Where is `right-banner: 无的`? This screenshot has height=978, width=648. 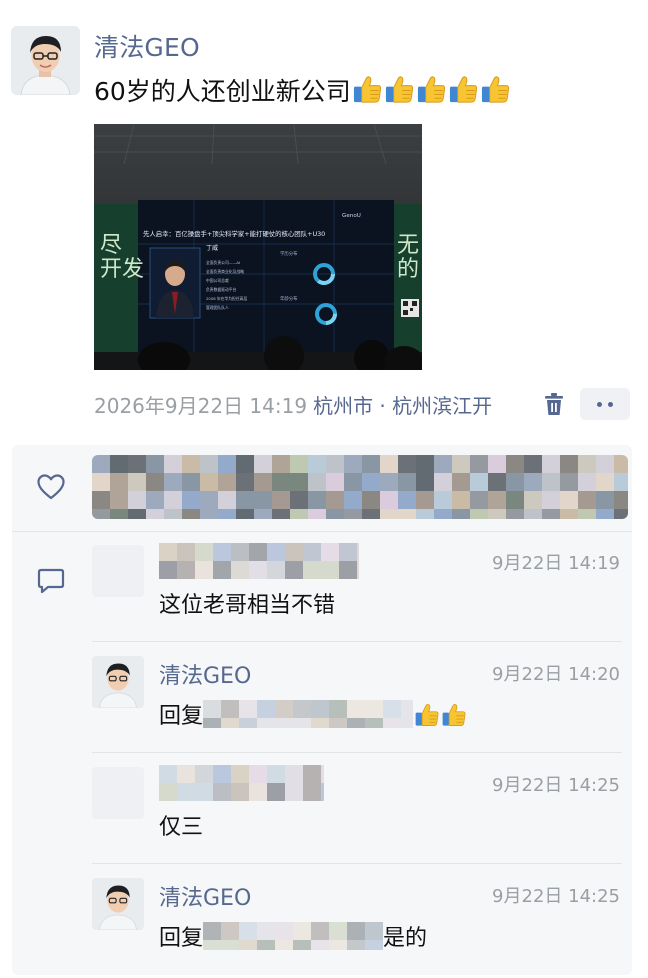
right-banner: 无的 is located at coordinates (408, 257).